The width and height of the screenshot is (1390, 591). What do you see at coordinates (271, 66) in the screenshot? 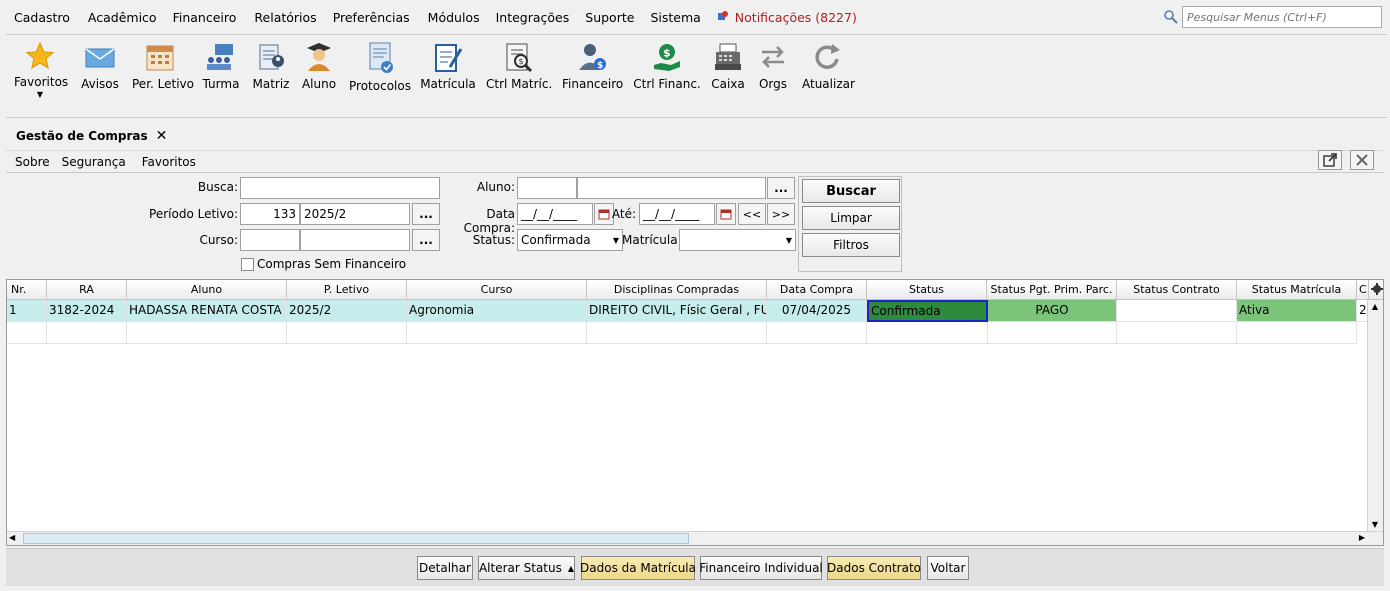
I see `matriz-button: Matriz` at bounding box center [271, 66].